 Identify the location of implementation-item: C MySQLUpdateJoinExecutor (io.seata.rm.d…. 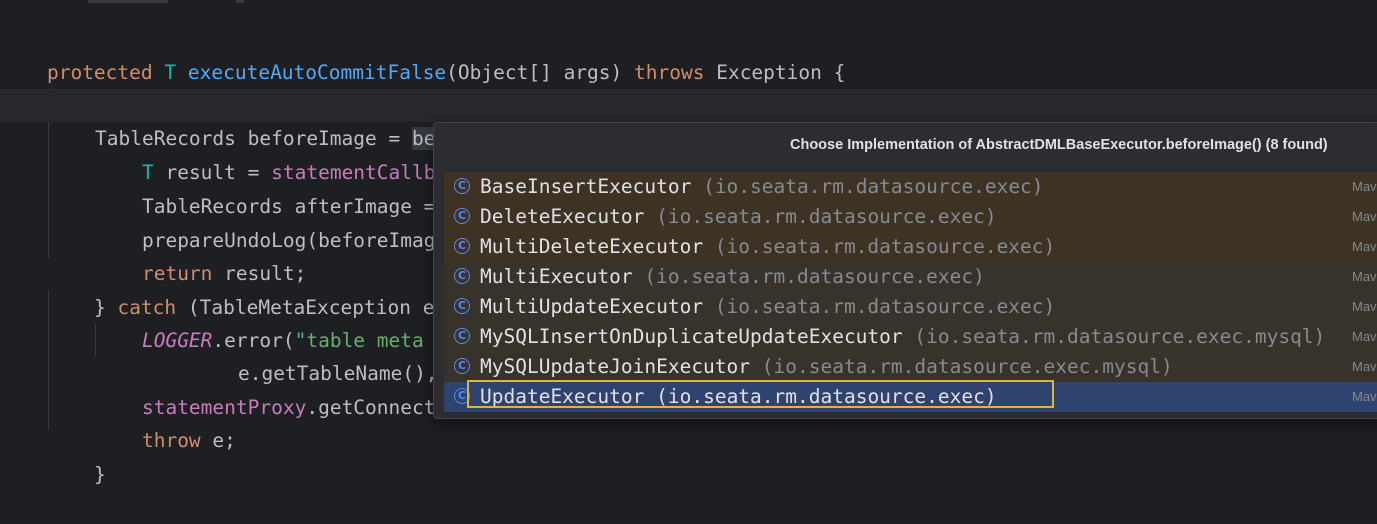
(910, 367).